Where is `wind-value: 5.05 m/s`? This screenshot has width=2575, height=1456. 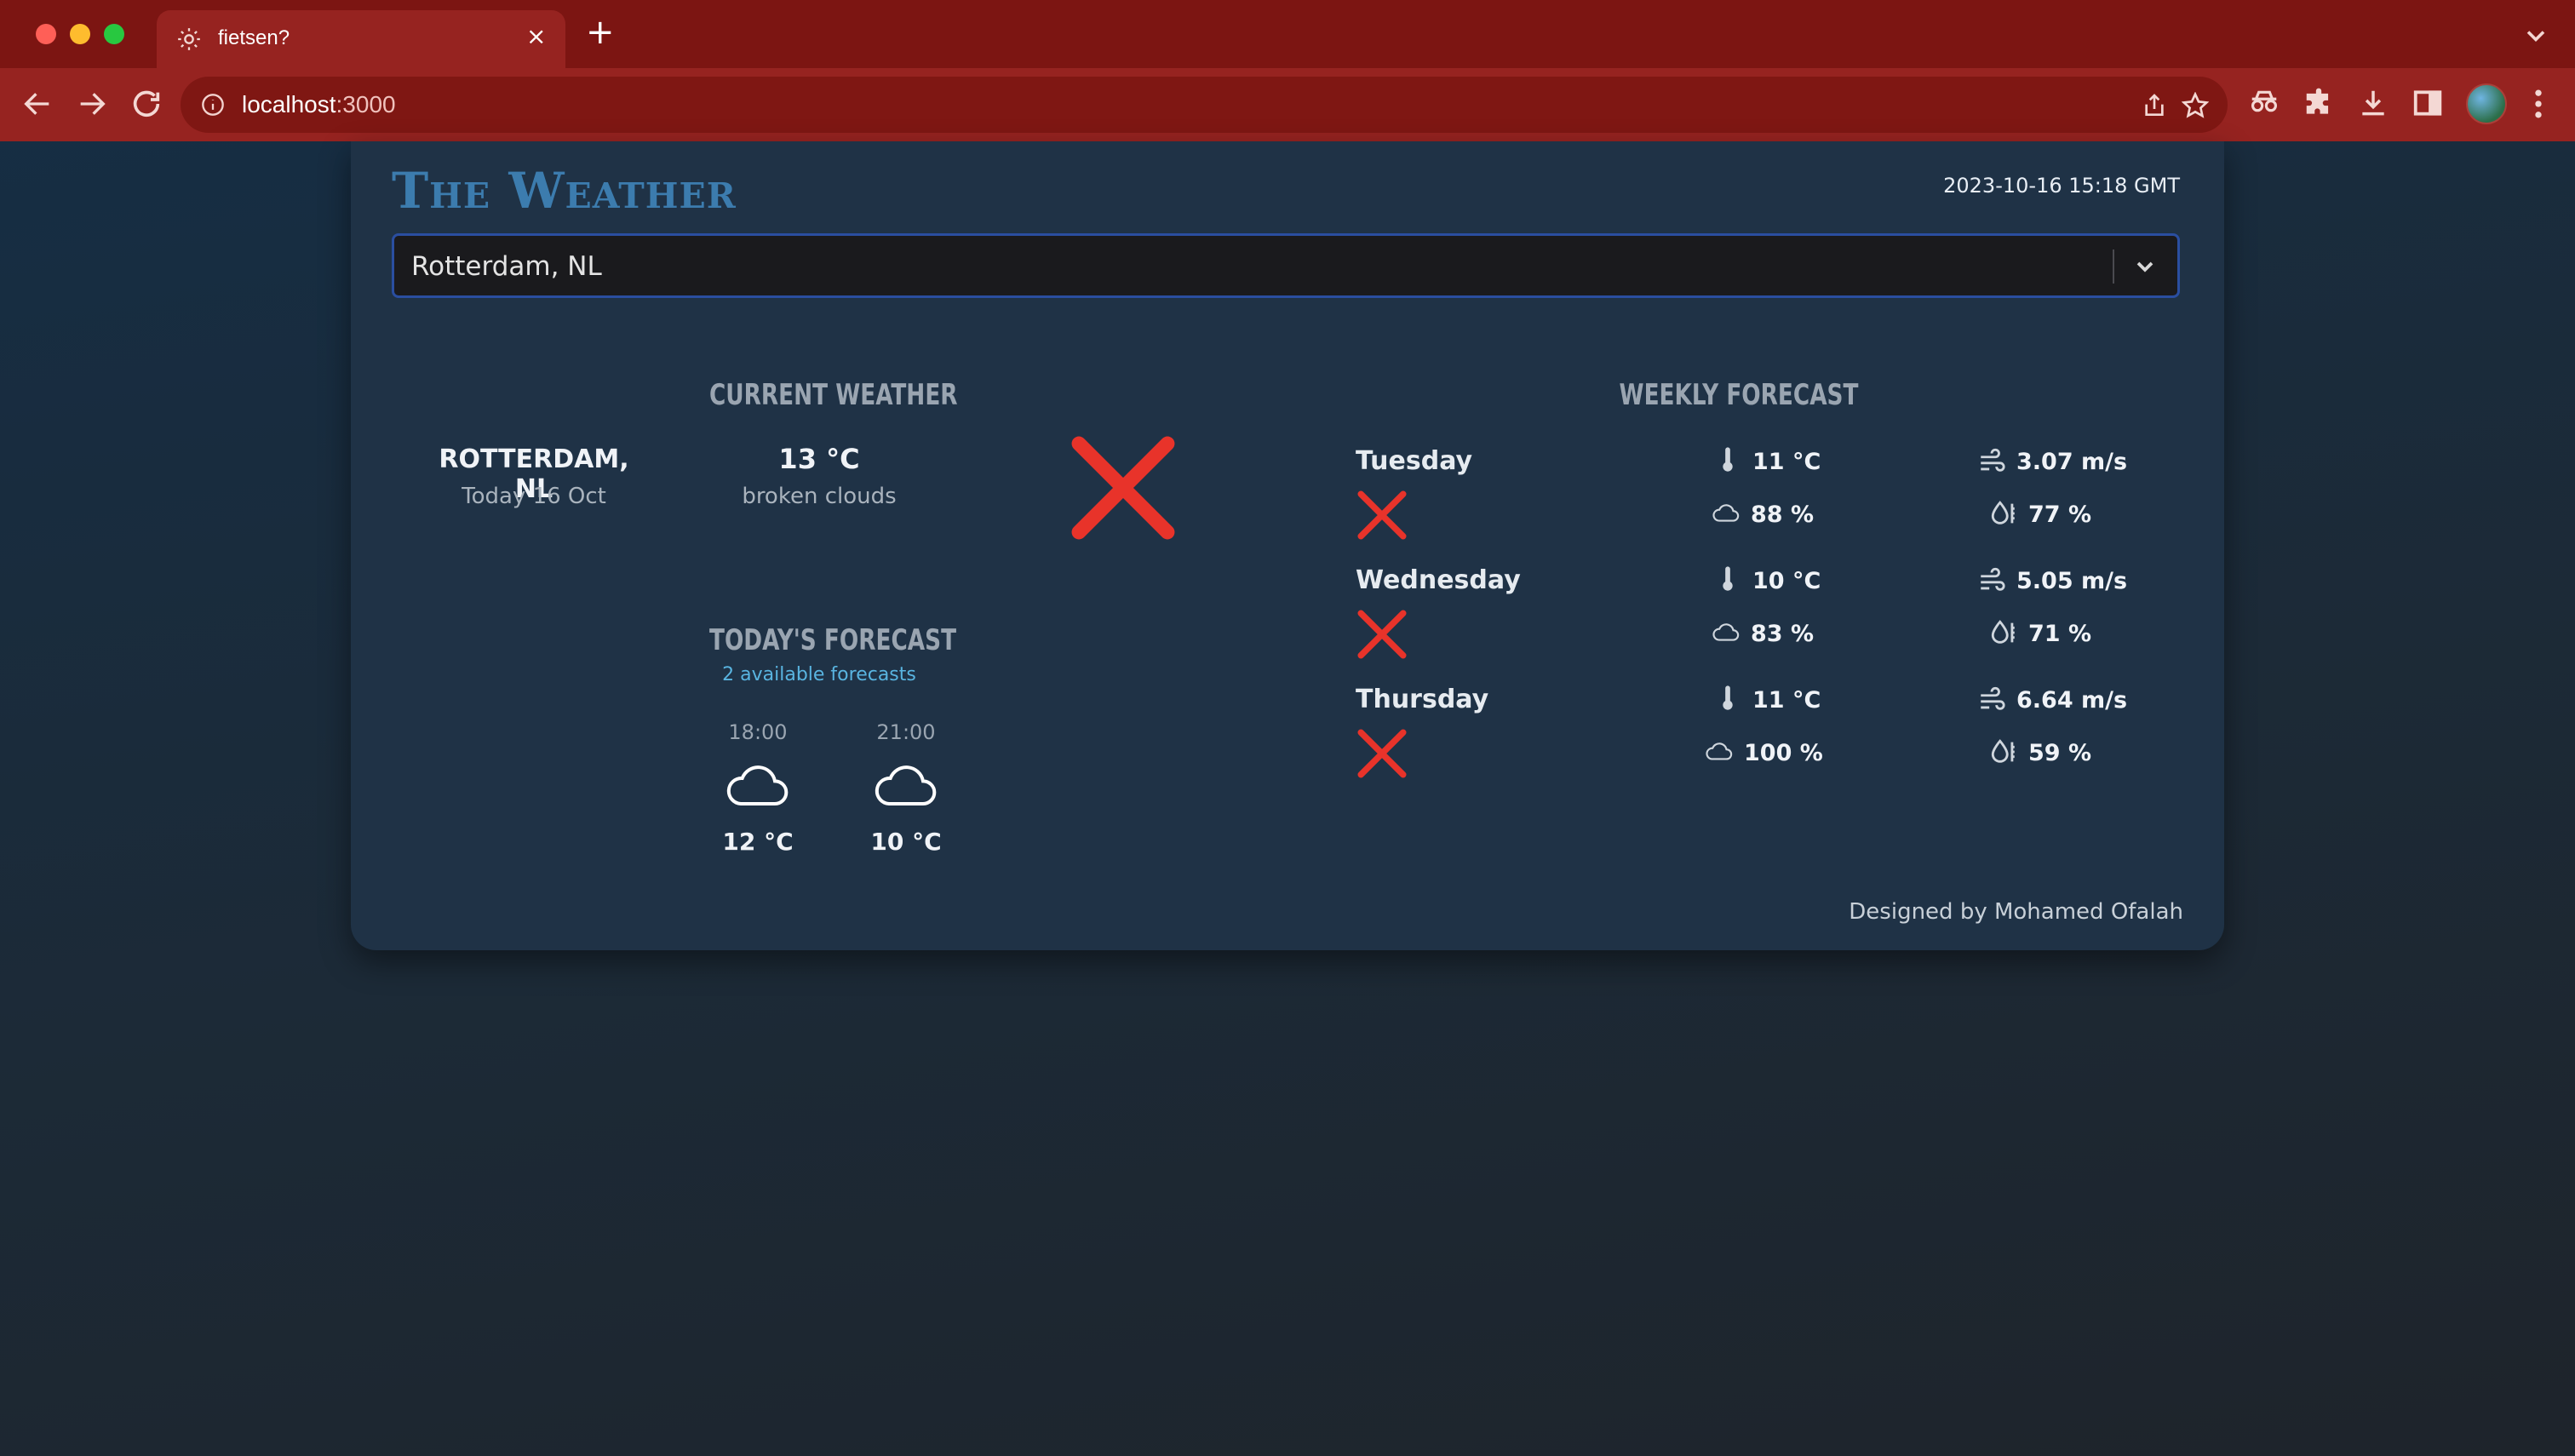 wind-value: 5.05 m/s is located at coordinates (2072, 581).